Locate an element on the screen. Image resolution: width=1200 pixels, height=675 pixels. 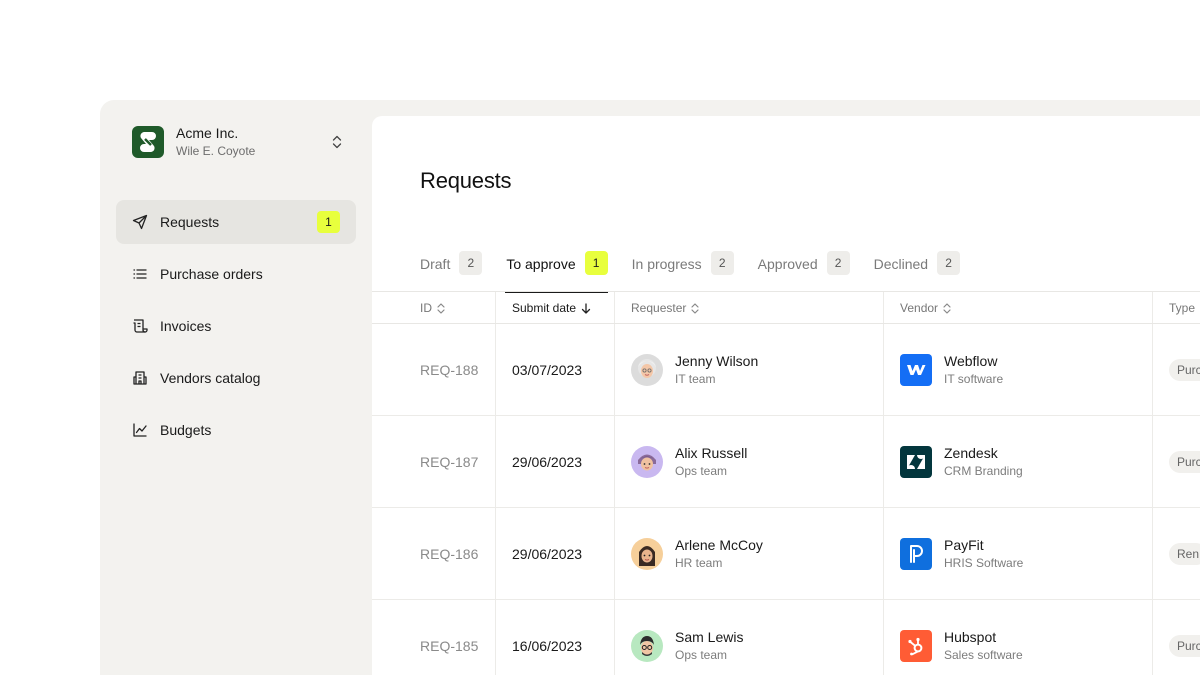
table-header: ID Submit date Requester Vendor Type is located at coordinates (786, 307).